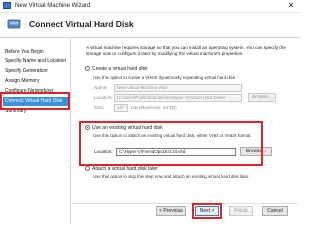 This screenshot has height=240, width=320. Describe the element at coordinates (101, 87) in the screenshot. I see `name-label: Name:` at that location.